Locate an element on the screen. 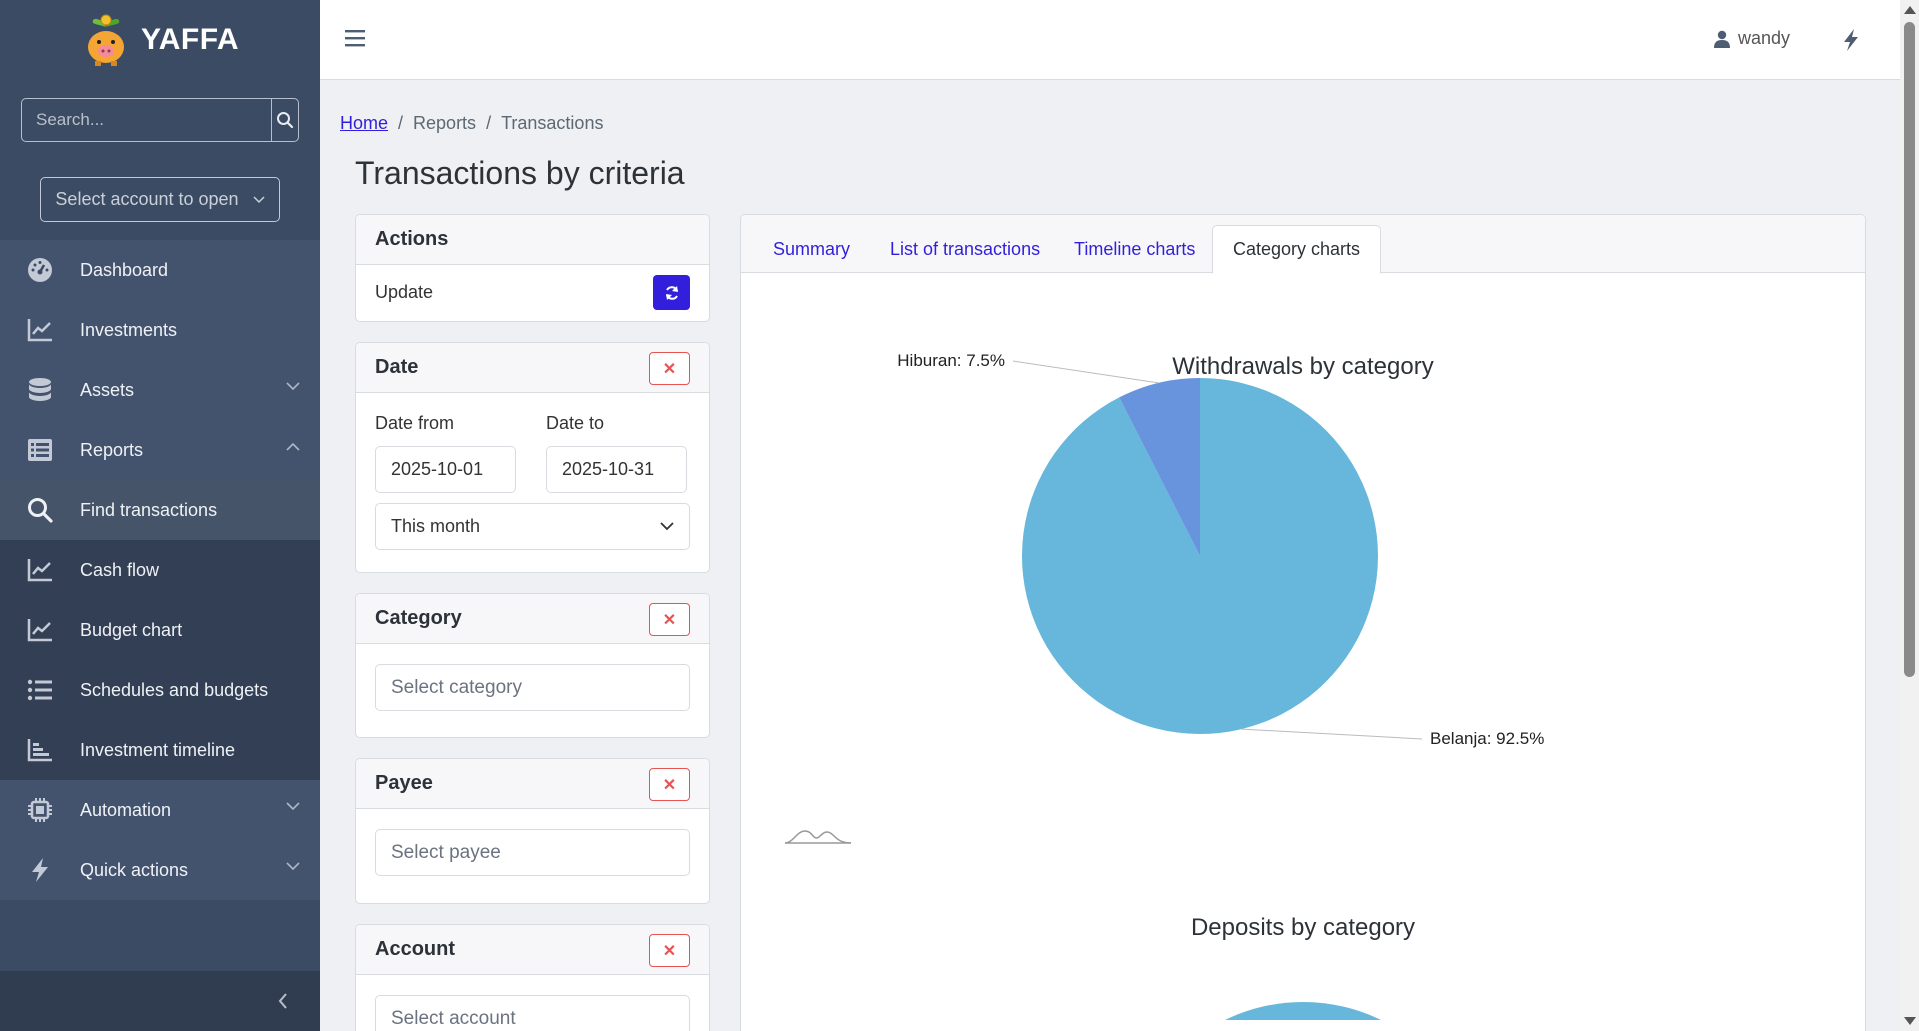 The image size is (1919, 1031). account-card: Account ✕ Select account is located at coordinates (532, 977).